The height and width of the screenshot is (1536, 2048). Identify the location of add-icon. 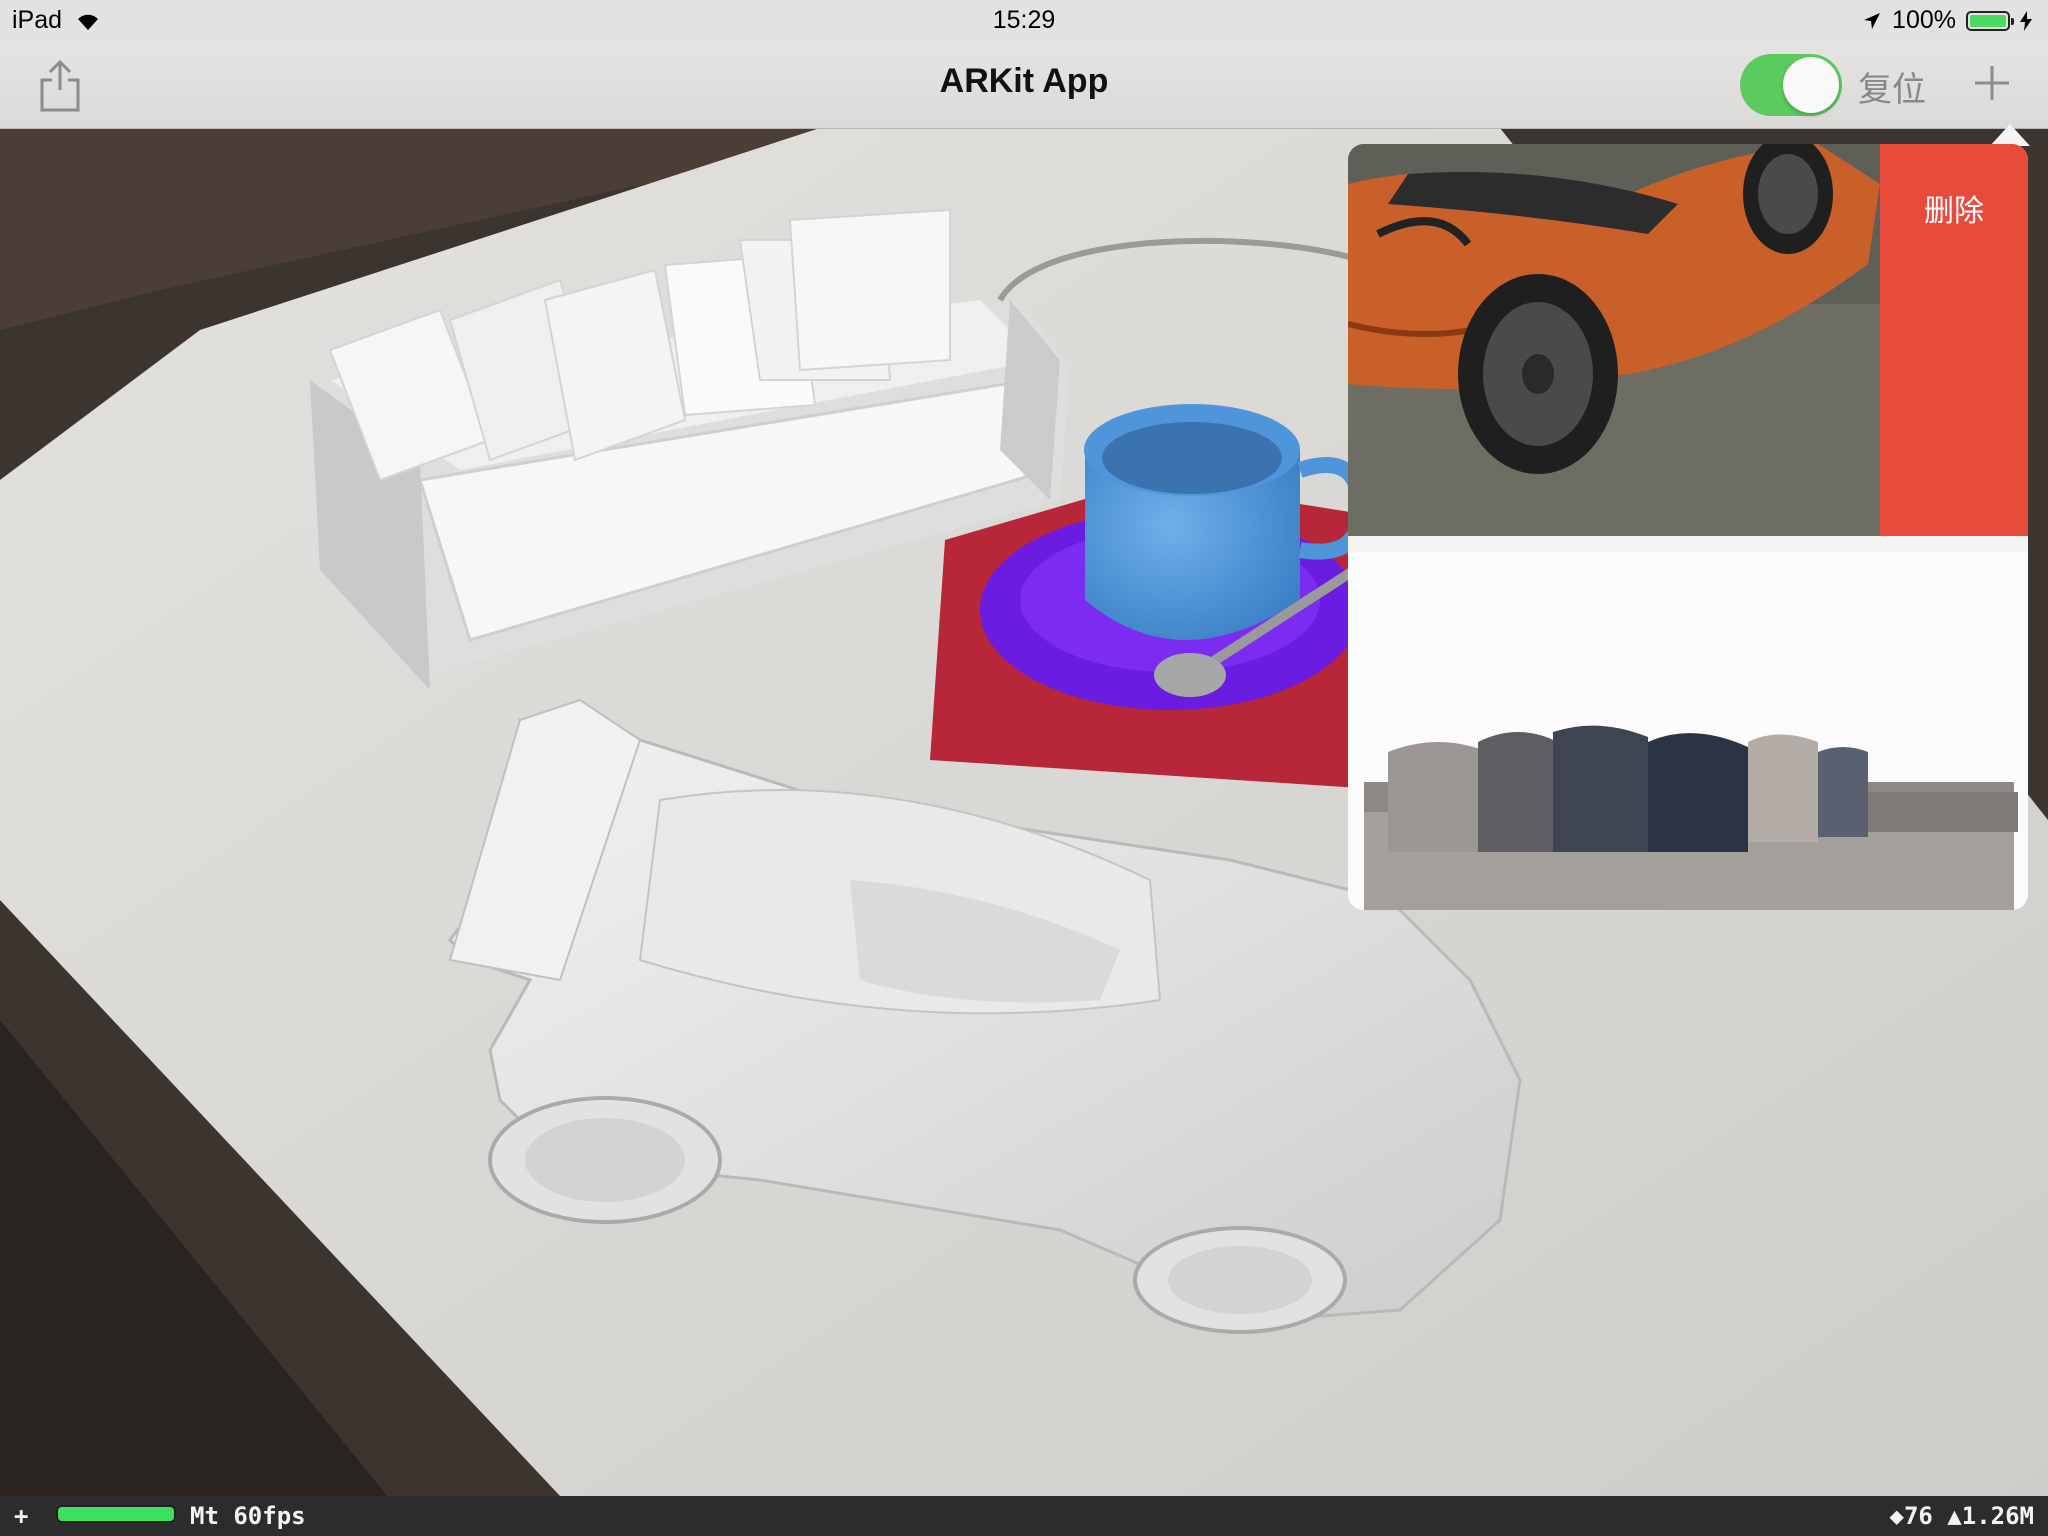
(1992, 83).